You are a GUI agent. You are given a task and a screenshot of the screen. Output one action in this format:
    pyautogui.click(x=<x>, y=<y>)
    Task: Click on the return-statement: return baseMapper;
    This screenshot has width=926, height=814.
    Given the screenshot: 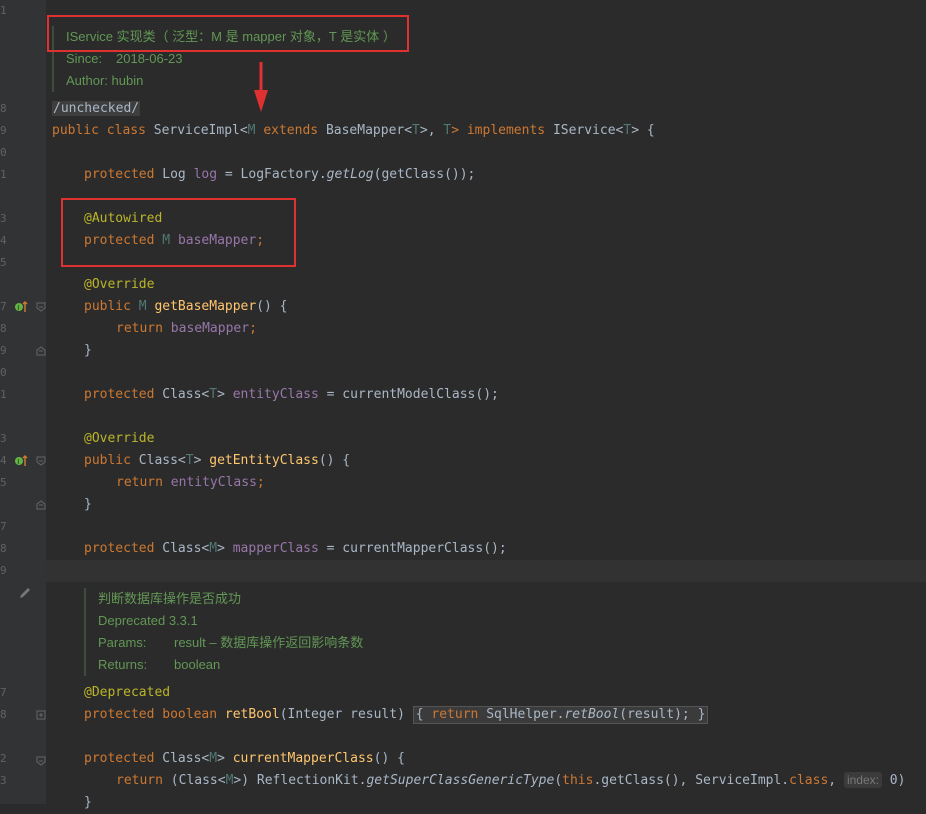 What is the action you would take?
    pyautogui.click(x=186, y=328)
    